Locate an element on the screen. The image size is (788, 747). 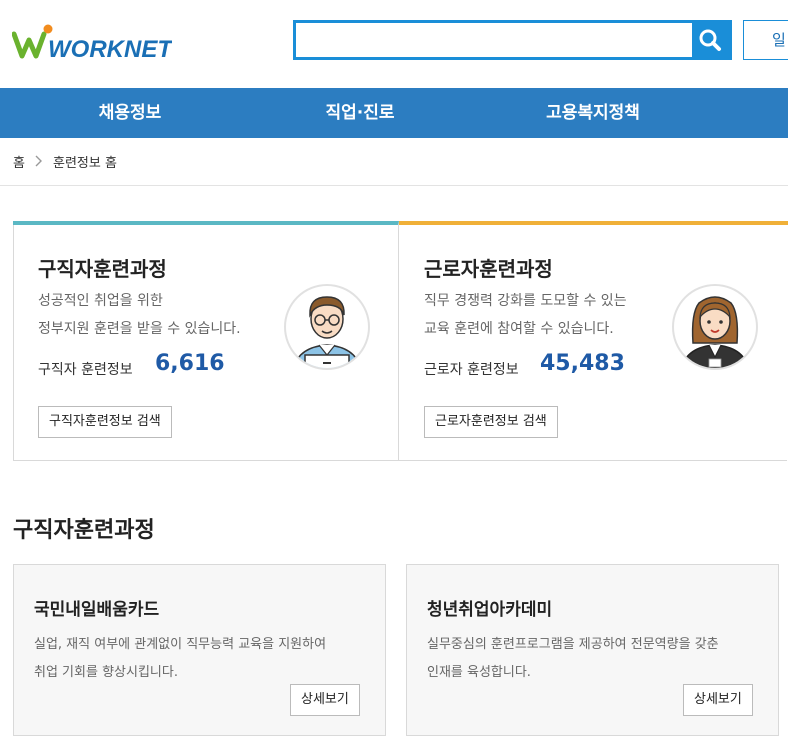
card-description: 실무중심의 훈련프로그램을 제공하여 전문역량을 갖춘 인재를 육성합니다. is located at coordinates (573, 658).